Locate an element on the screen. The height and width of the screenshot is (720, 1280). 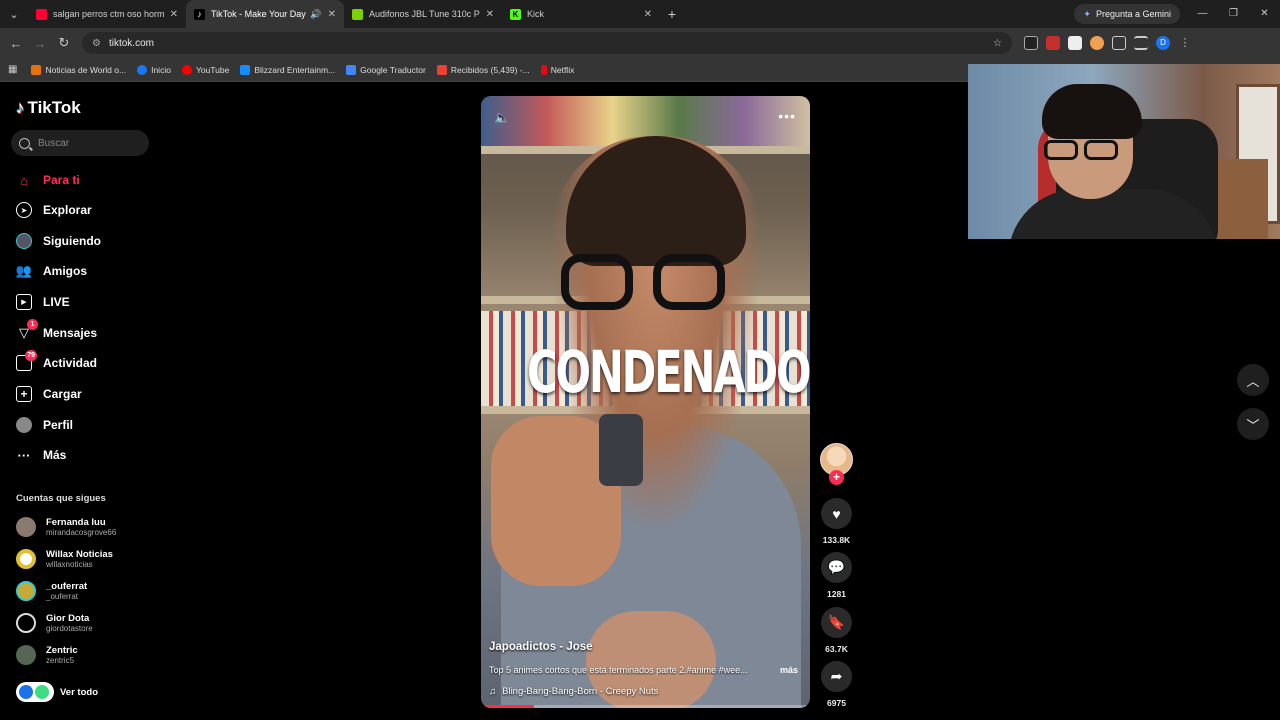
comment-count: 1281 is located at coordinates (836, 594).